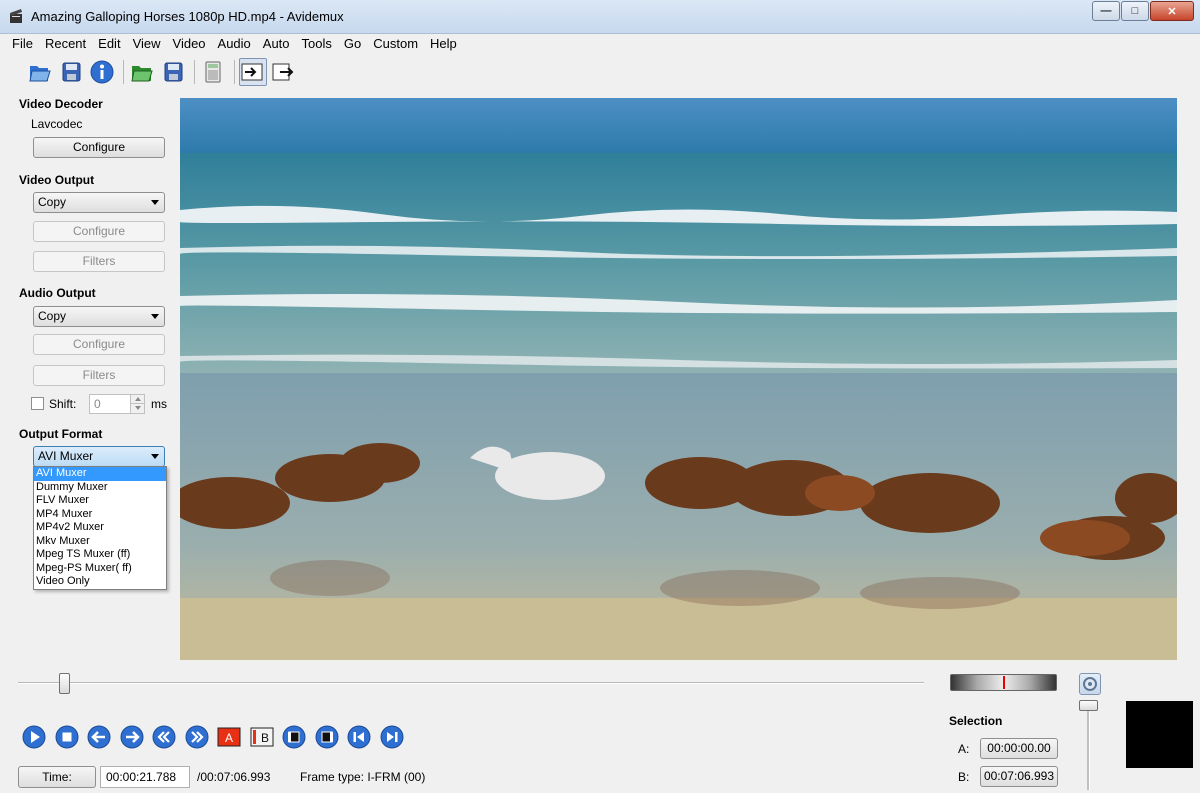 The height and width of the screenshot is (793, 1200). I want to click on set-marker-a-icon: A, so click(229, 737).